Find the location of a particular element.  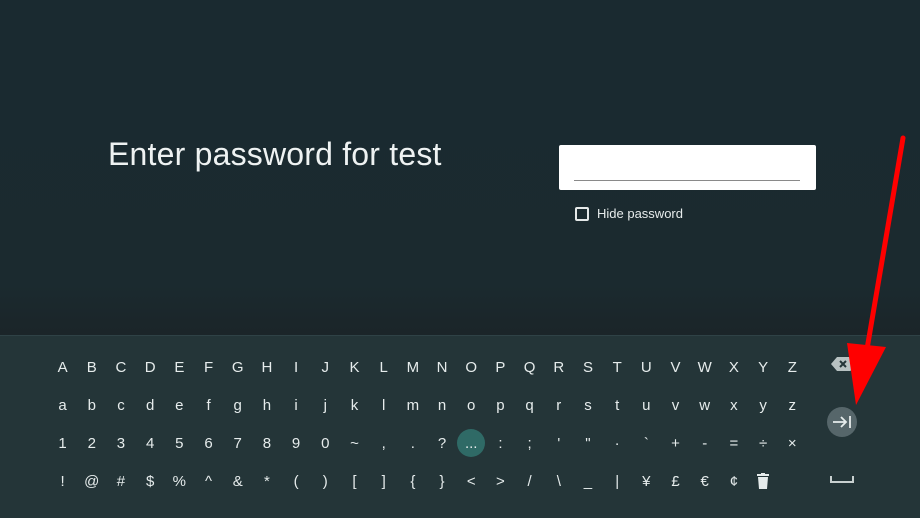

key-i: i is located at coordinates (296, 405).